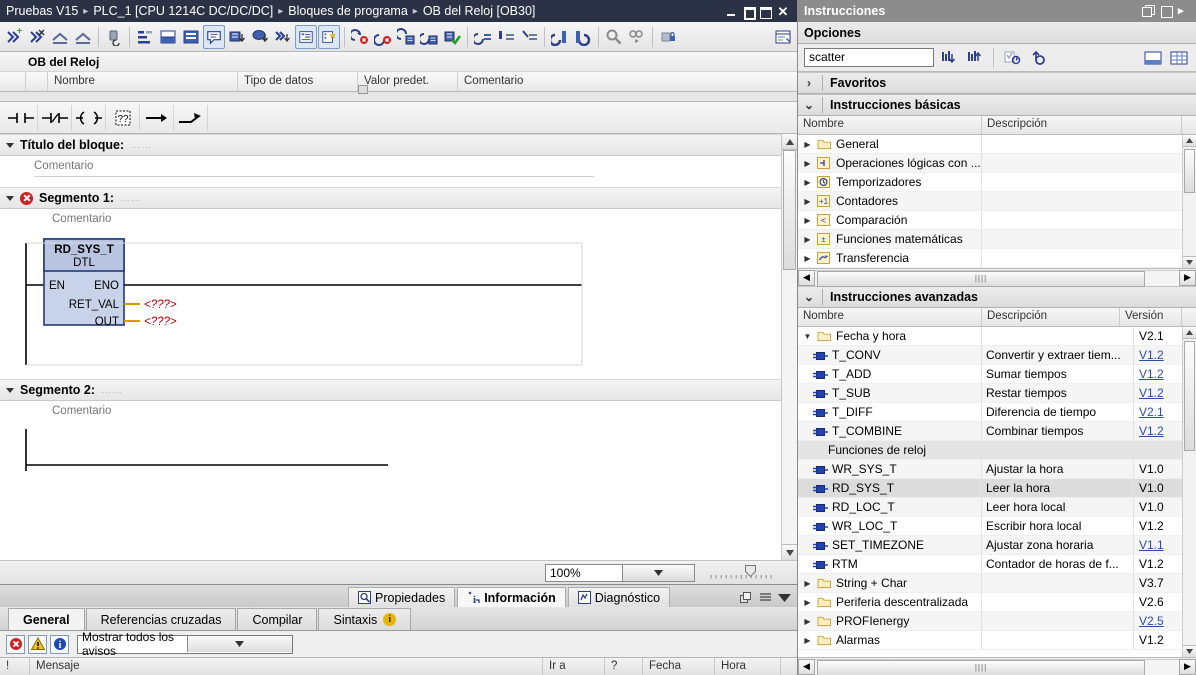 This screenshot has height=675, width=1196. Describe the element at coordinates (161, 619) in the screenshot. I see `subtab-referencias-cruzadas: Referencias cruzadas` at that location.